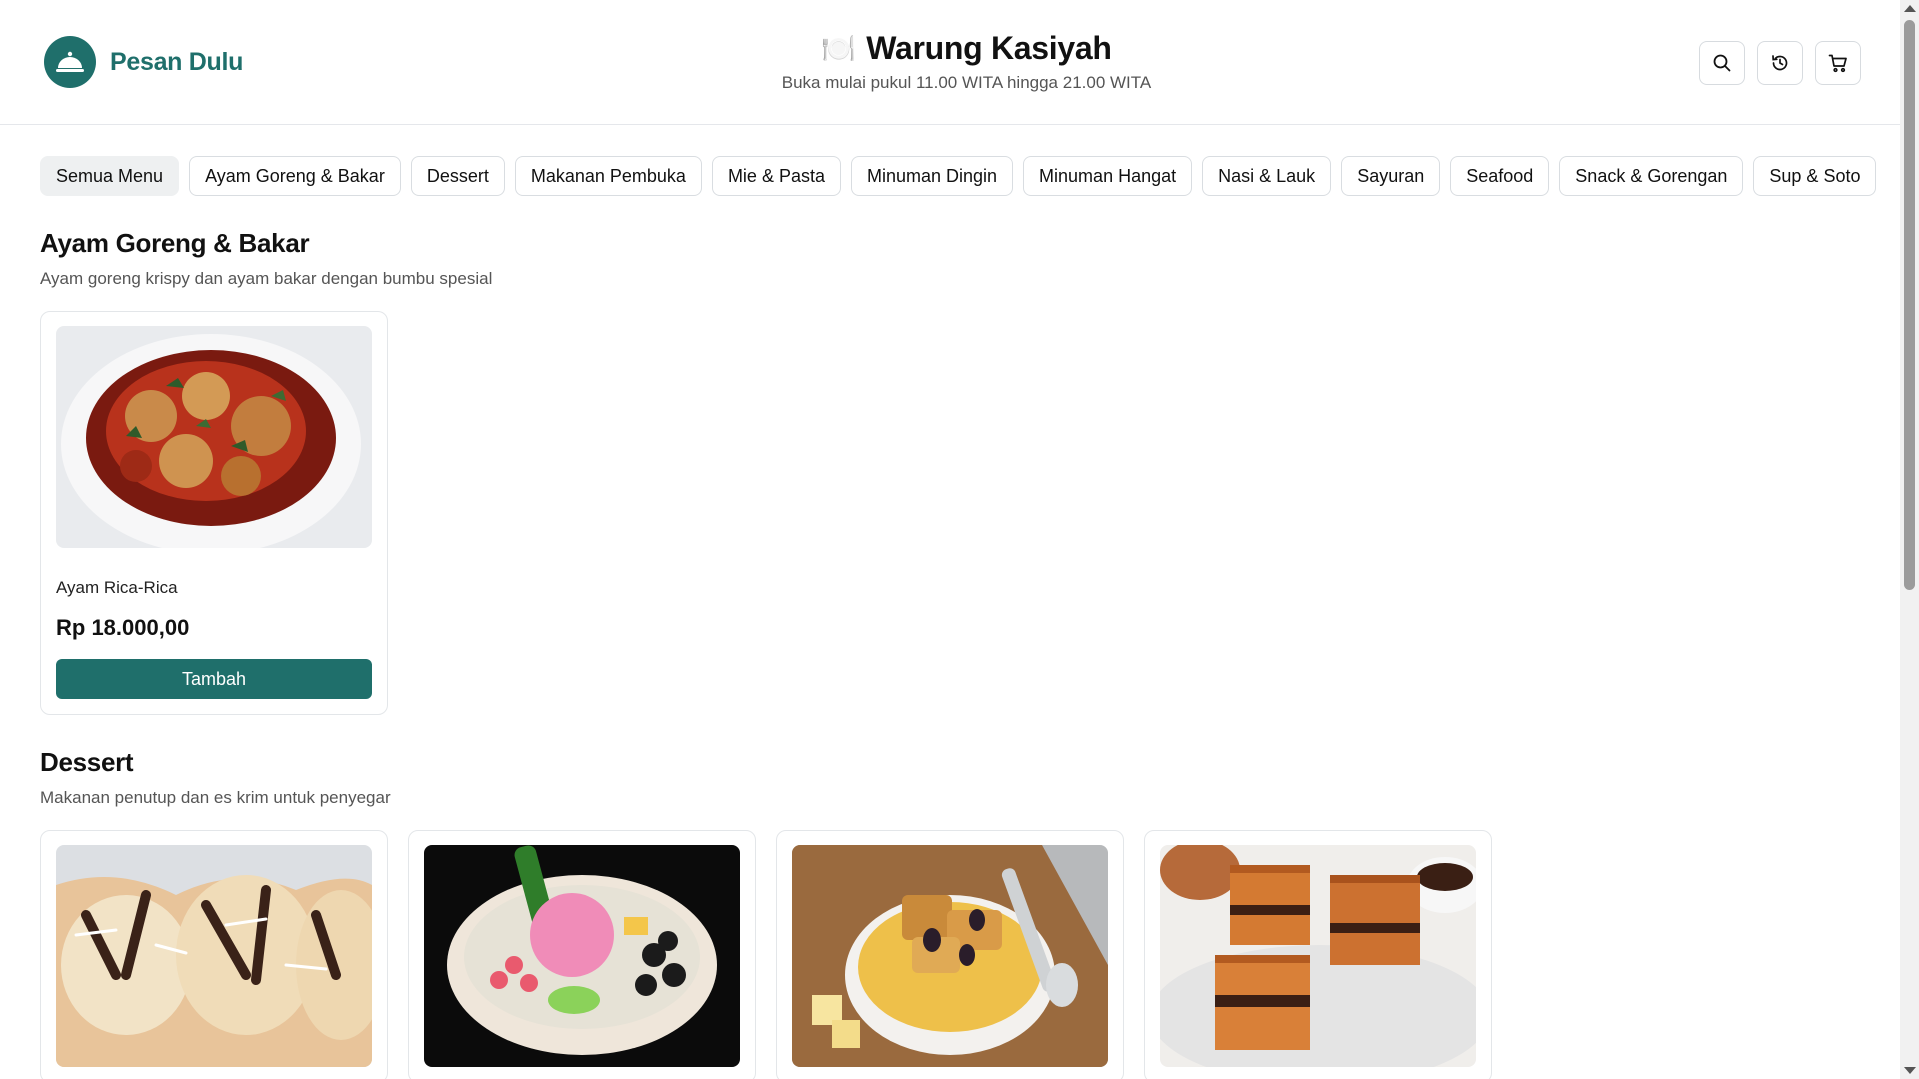 The image size is (1919, 1079). What do you see at coordinates (1910, 1070) in the screenshot?
I see `scroll-down-icon` at bounding box center [1910, 1070].